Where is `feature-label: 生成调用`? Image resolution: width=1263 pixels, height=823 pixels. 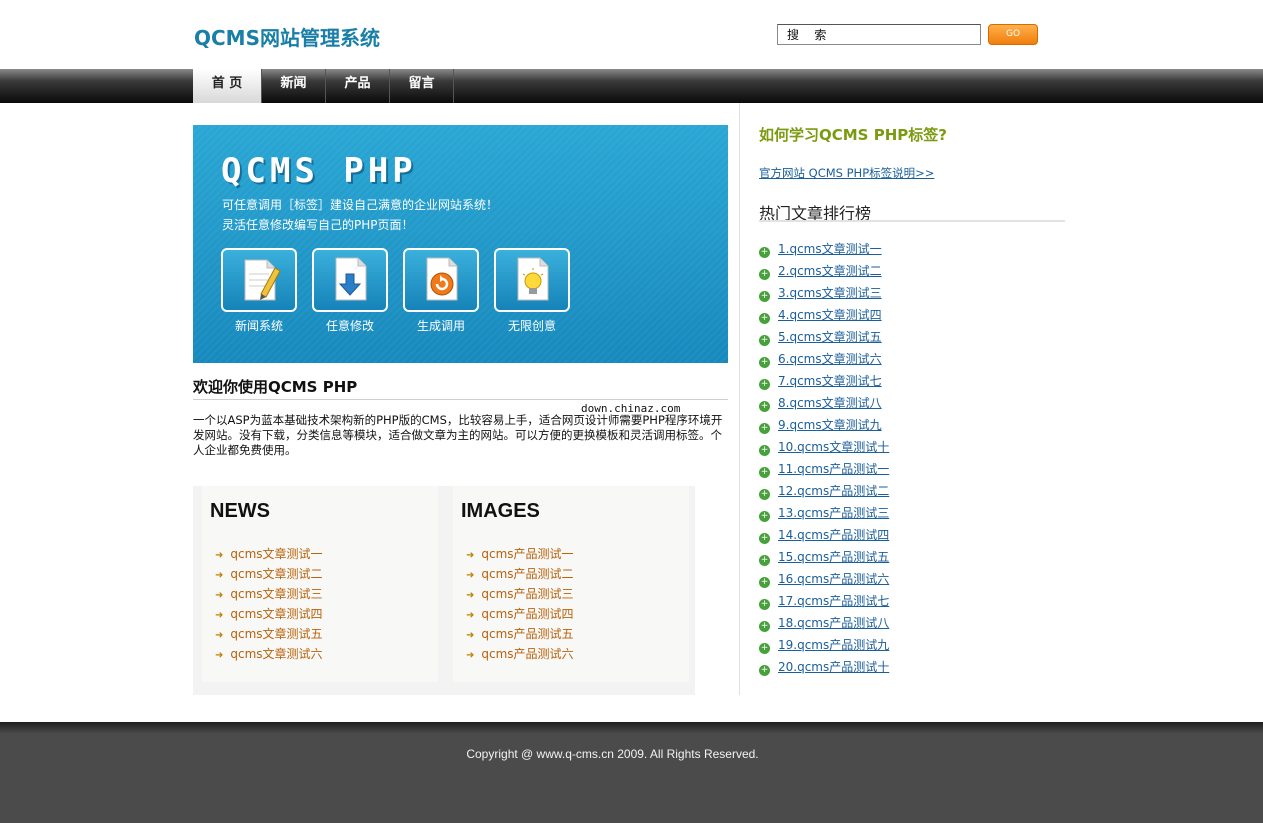
feature-label: 生成调用 is located at coordinates (440, 326).